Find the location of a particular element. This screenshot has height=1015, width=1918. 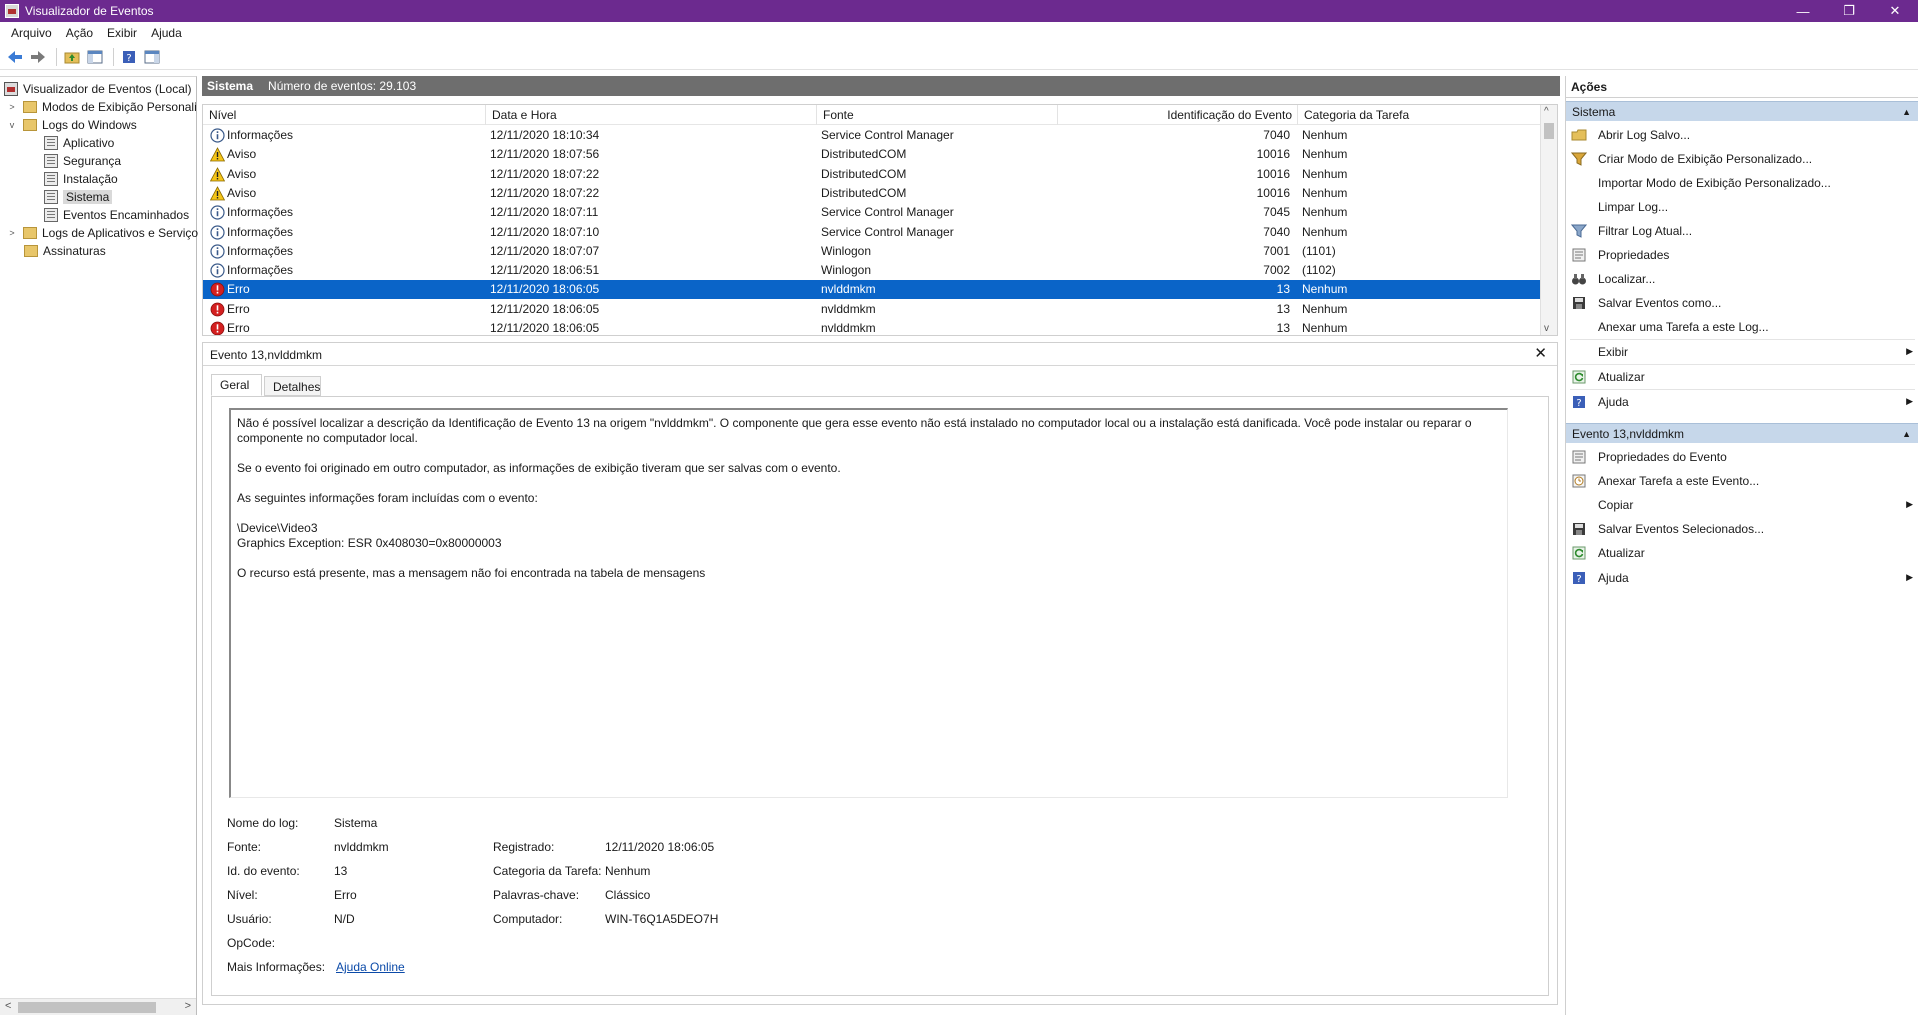

tab-detalhes: Detalhes is located at coordinates (292, 386).